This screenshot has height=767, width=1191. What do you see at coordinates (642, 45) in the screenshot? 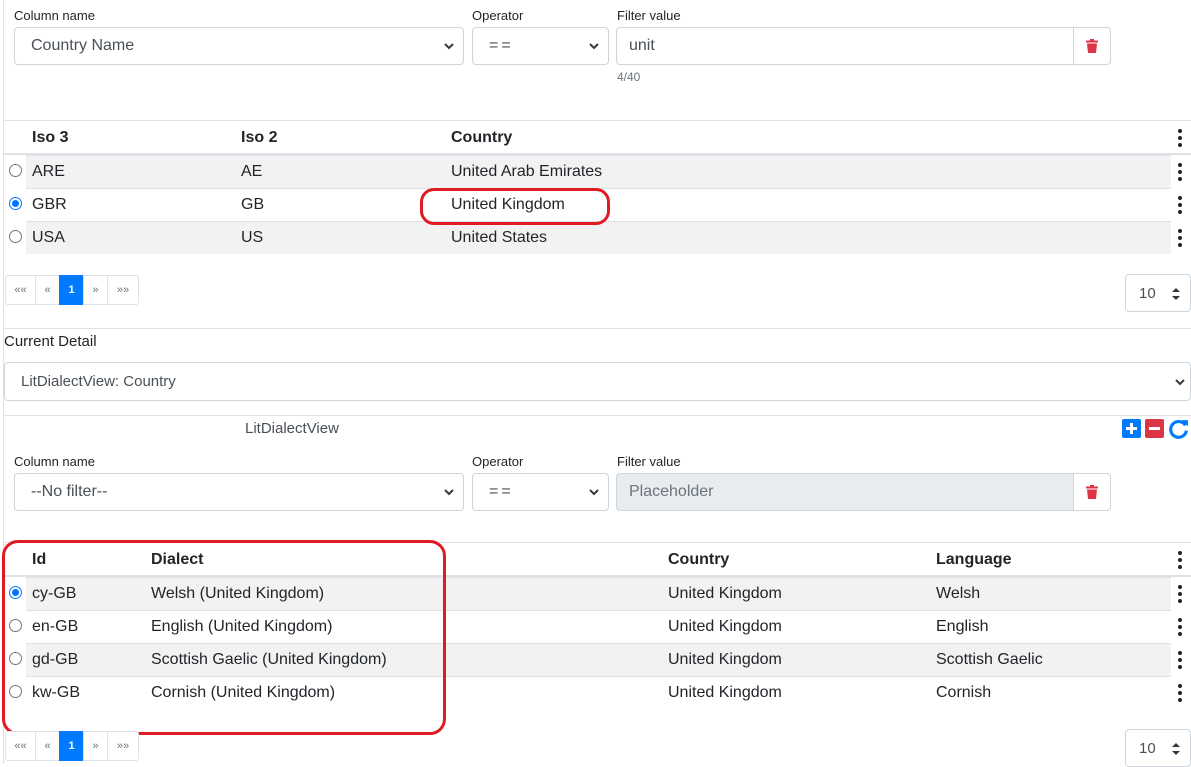
I see `filter-value-text: unit` at bounding box center [642, 45].